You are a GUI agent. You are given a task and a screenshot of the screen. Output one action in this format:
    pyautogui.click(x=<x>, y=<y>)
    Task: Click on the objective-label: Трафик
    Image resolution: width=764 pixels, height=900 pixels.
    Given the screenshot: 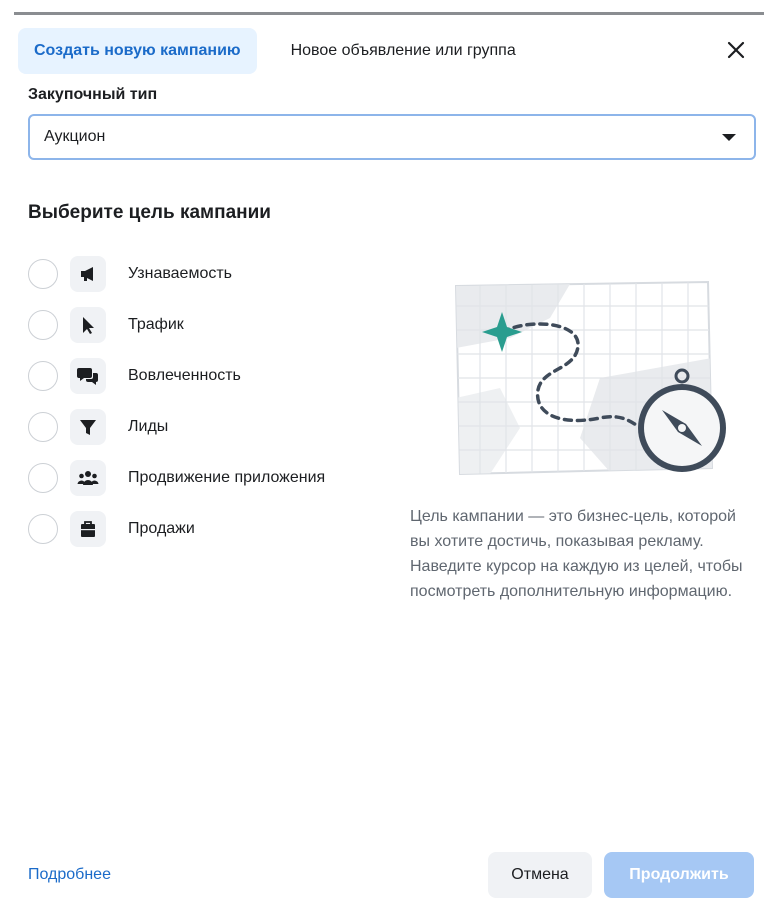 What is the action you would take?
    pyautogui.click(x=156, y=324)
    